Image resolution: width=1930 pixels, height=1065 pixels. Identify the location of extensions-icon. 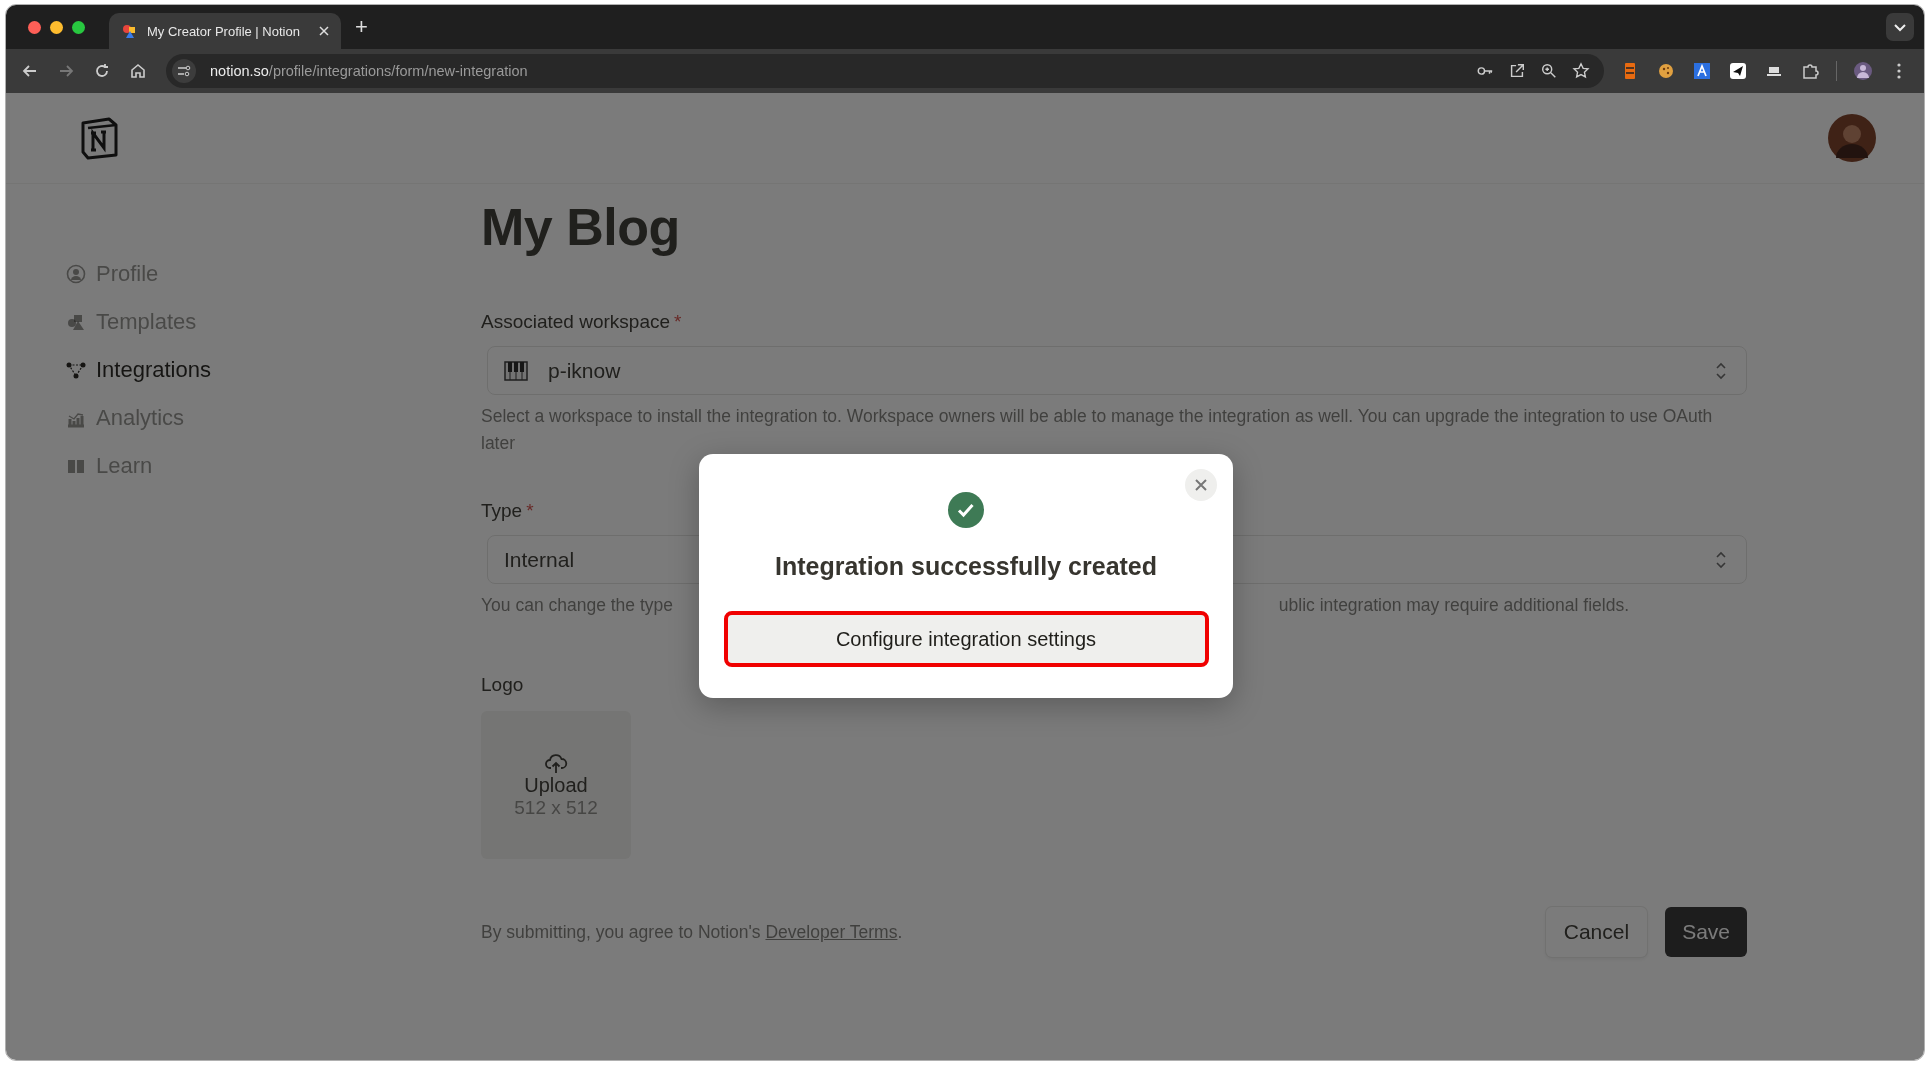
(1810, 71).